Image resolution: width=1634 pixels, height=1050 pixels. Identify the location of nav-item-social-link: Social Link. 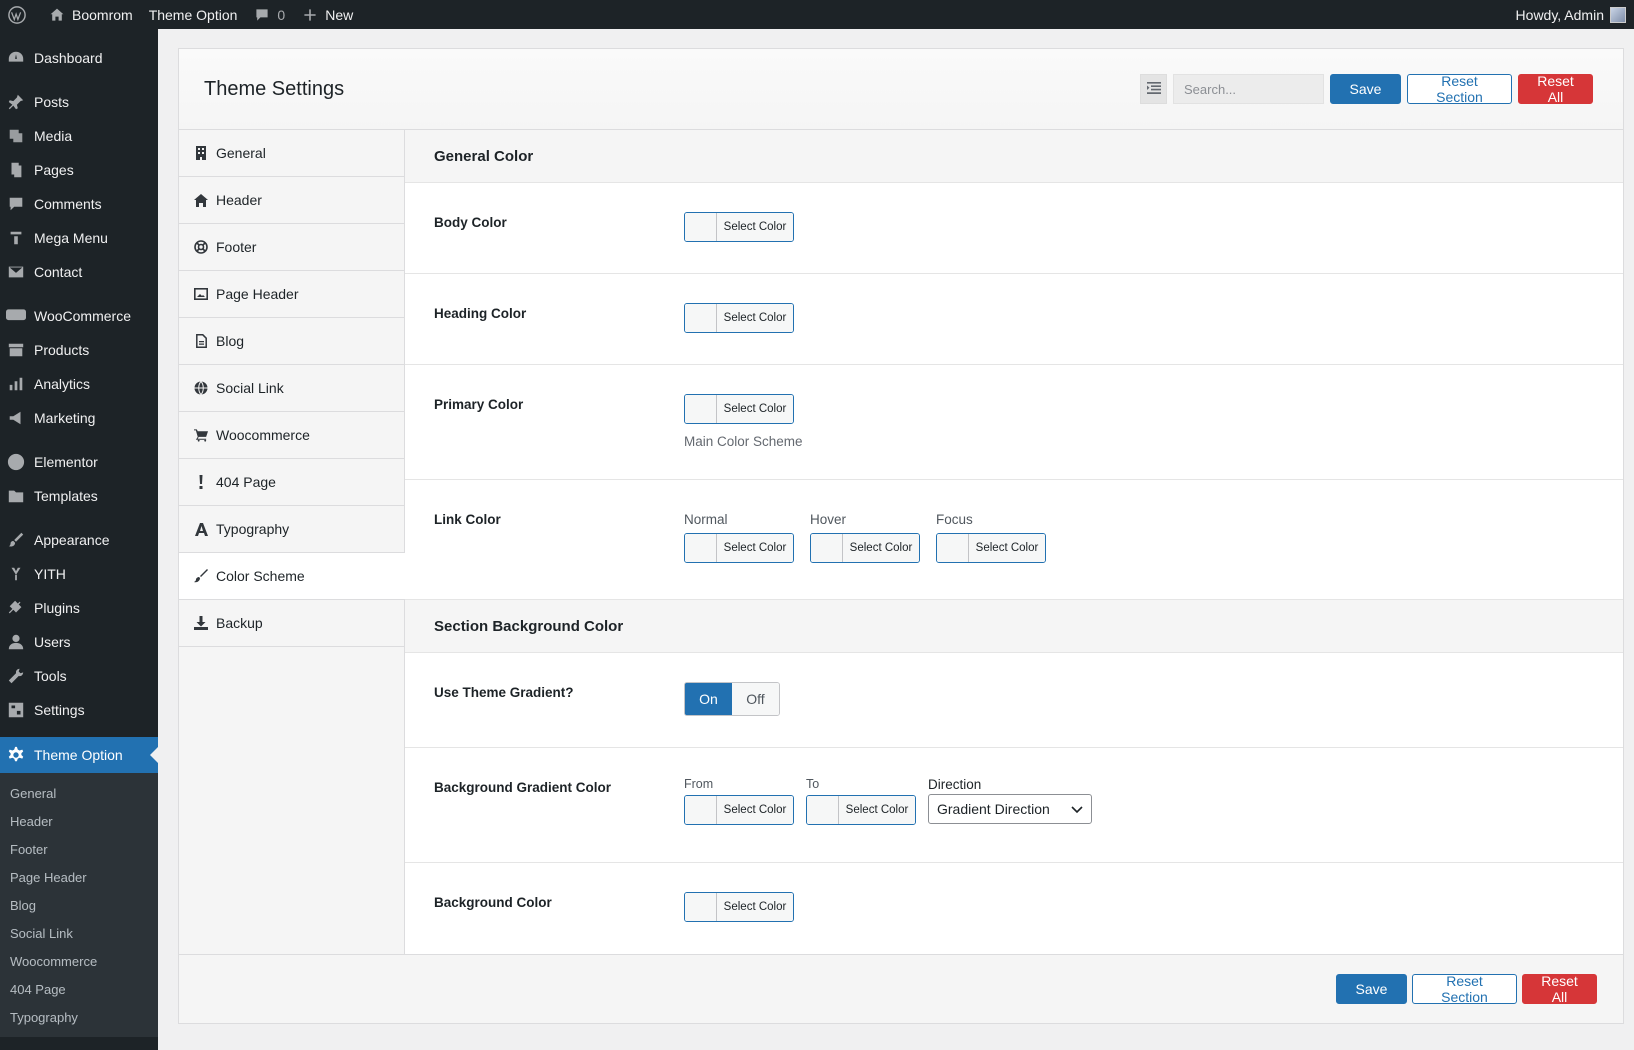
(291, 388).